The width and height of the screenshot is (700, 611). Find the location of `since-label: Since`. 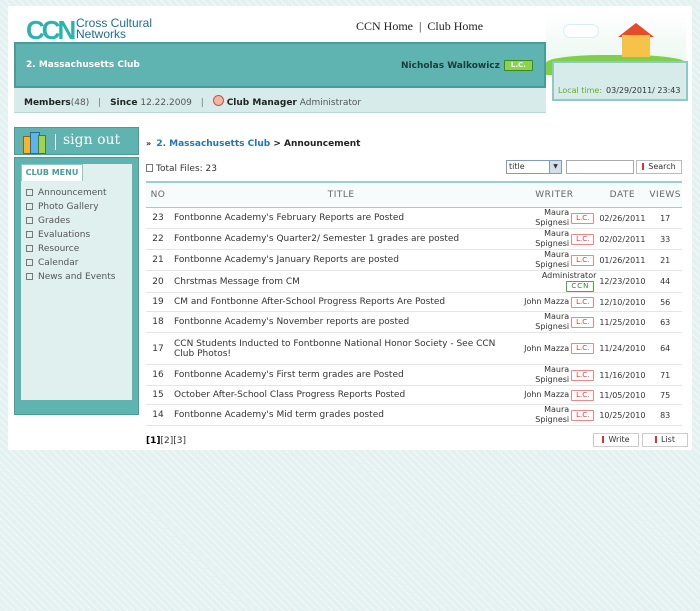

since-label: Since is located at coordinates (124, 103).